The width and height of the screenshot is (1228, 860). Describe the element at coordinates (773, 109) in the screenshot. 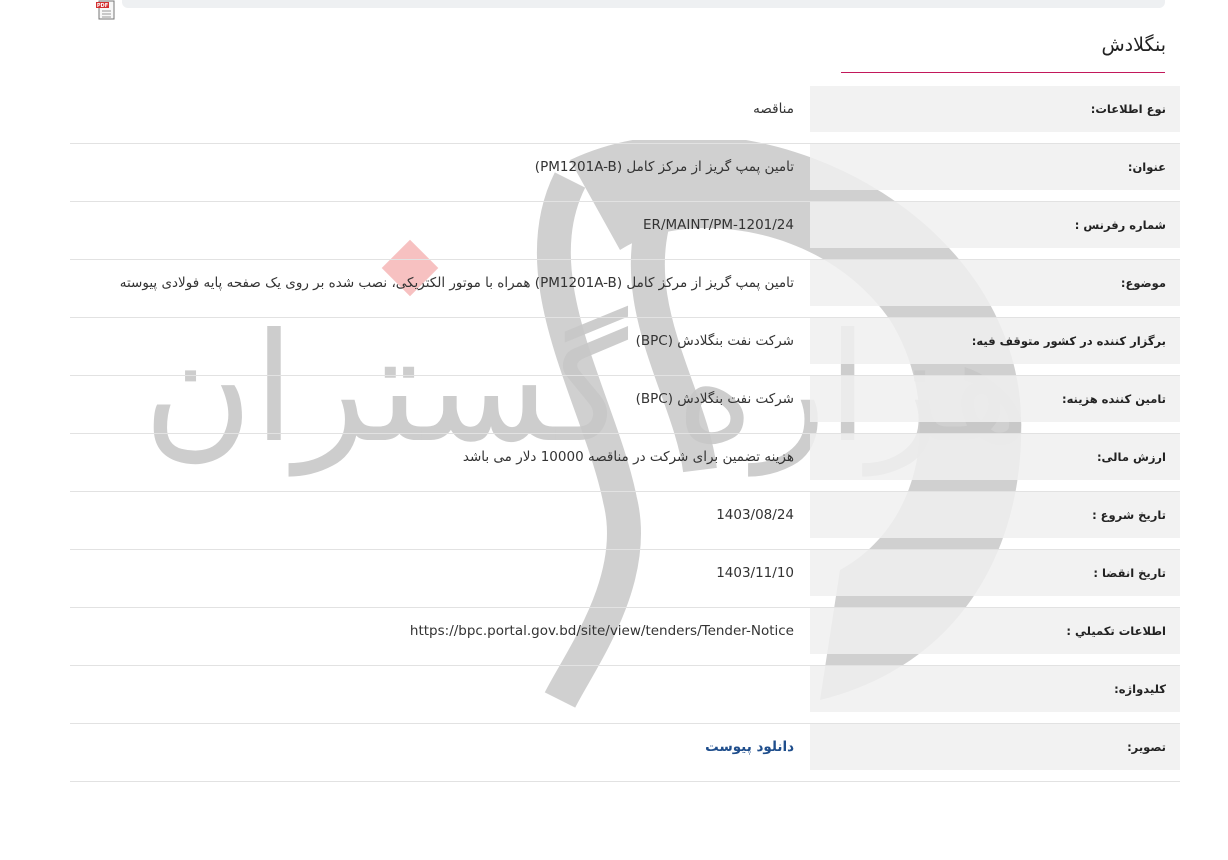

I see `row-value: مناقصه` at that location.